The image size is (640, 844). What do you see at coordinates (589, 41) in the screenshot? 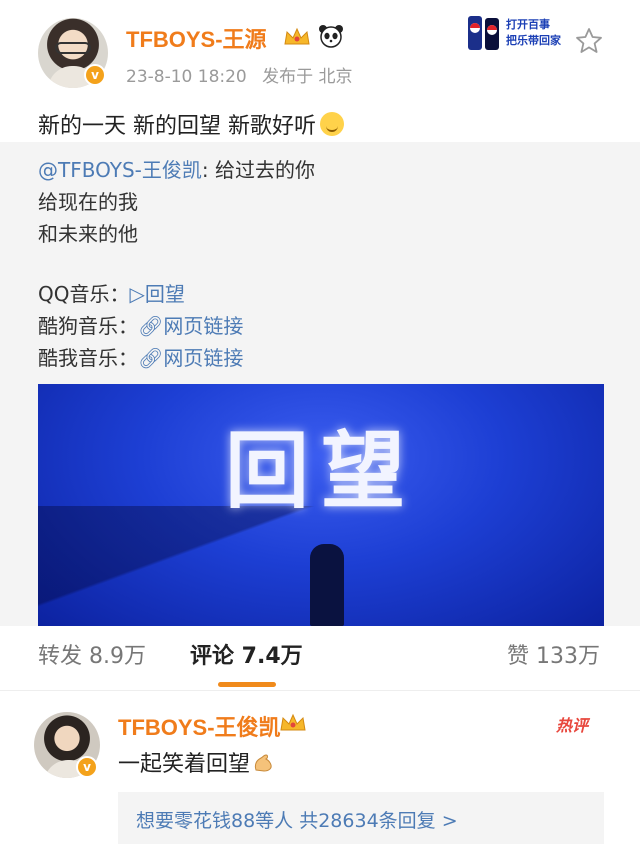
I see `favorite-star-icon` at bounding box center [589, 41].